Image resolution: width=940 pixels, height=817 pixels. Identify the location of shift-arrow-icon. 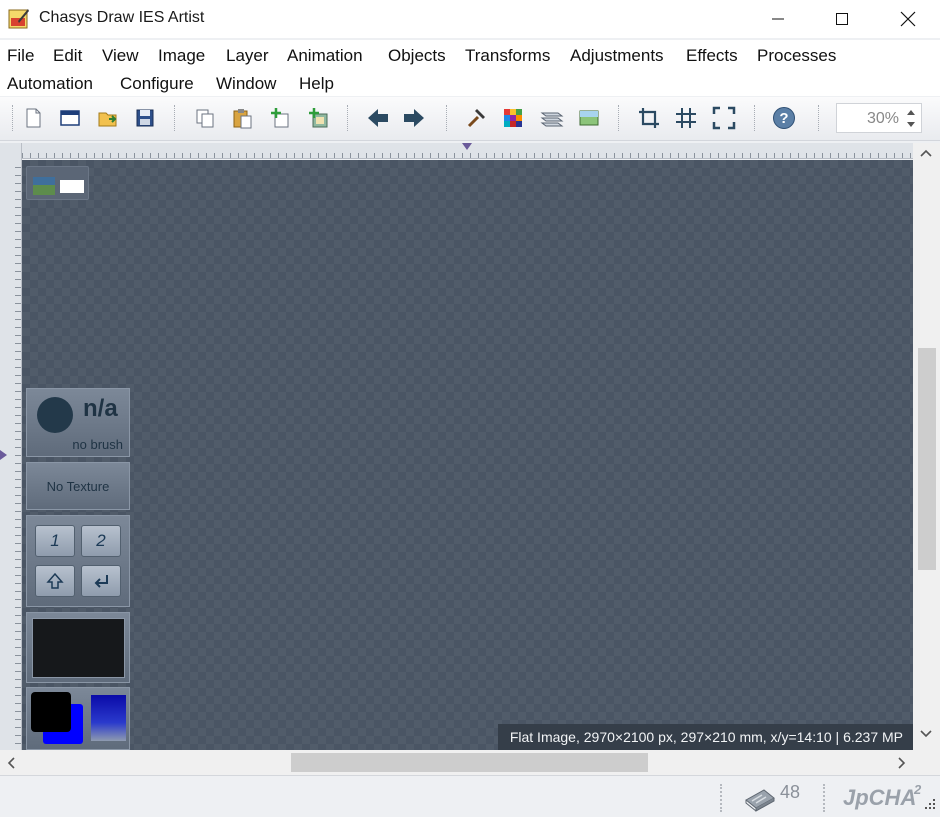
(55, 580).